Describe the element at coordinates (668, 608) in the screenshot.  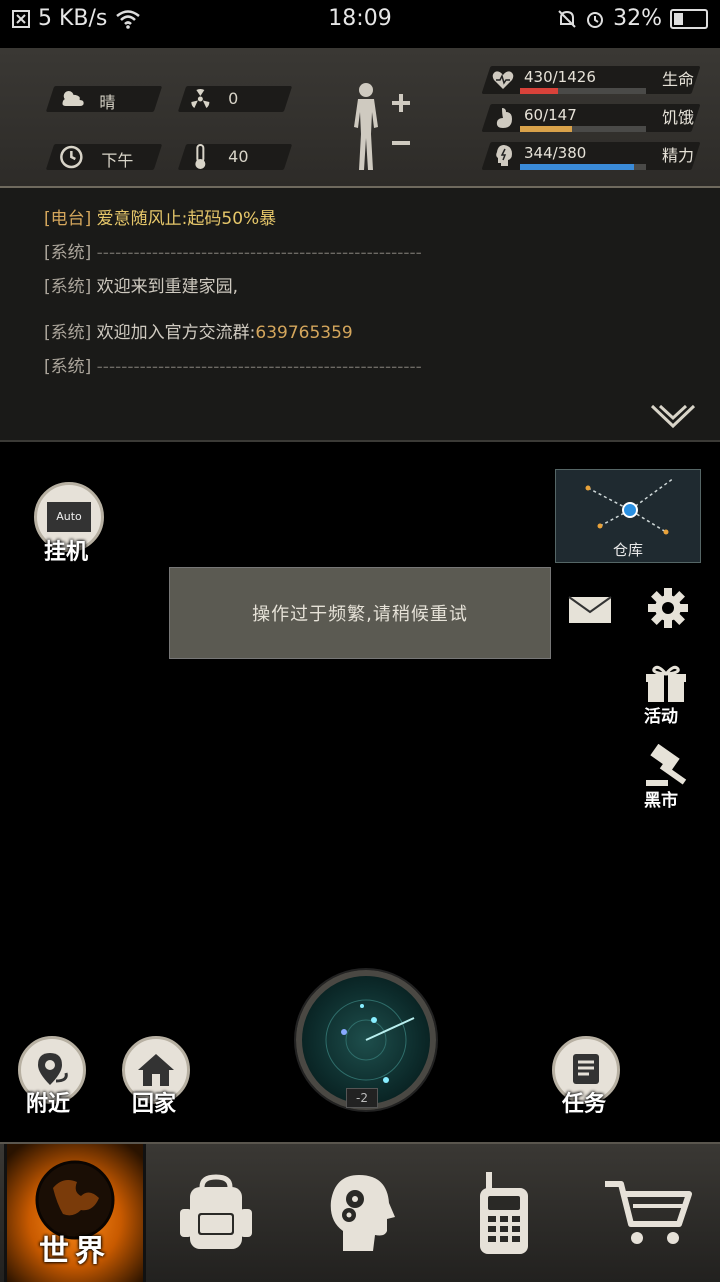
I see `gear-icon` at that location.